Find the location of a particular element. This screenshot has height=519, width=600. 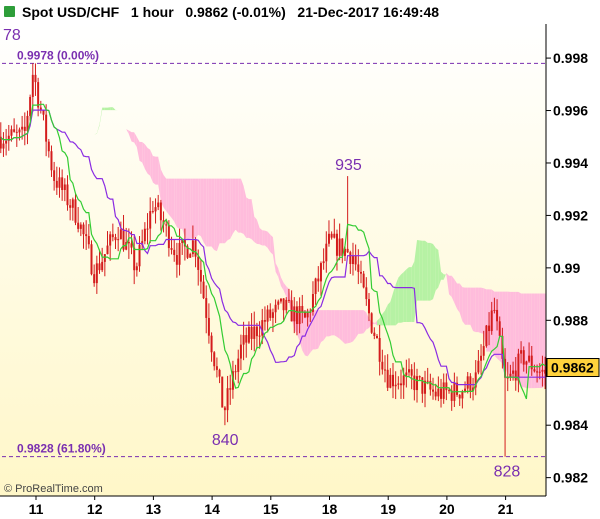

extreme-annotation: 935 is located at coordinates (348, 165).